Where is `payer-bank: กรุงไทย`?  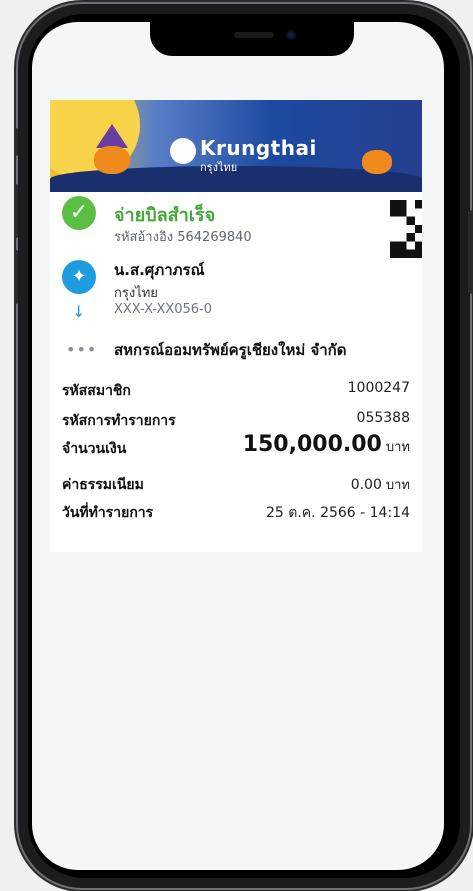
payer-bank: กรุงไทย is located at coordinates (136, 293).